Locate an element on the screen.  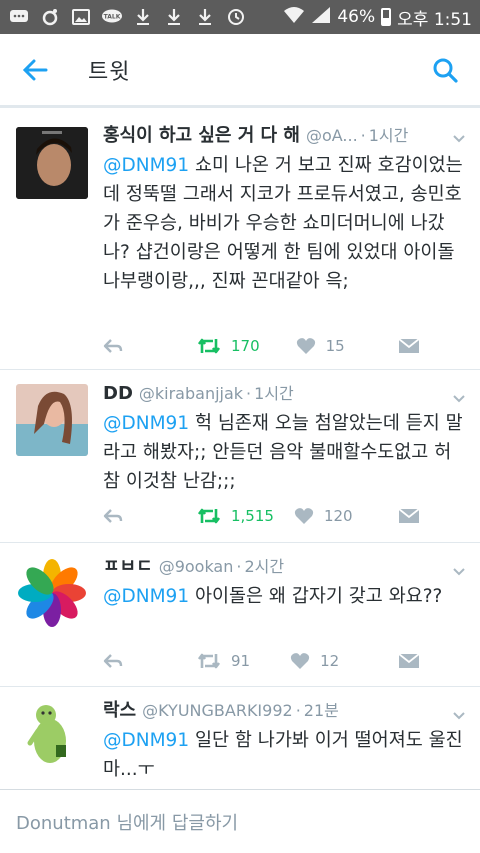
back-arrow-icon is located at coordinates (35, 69).